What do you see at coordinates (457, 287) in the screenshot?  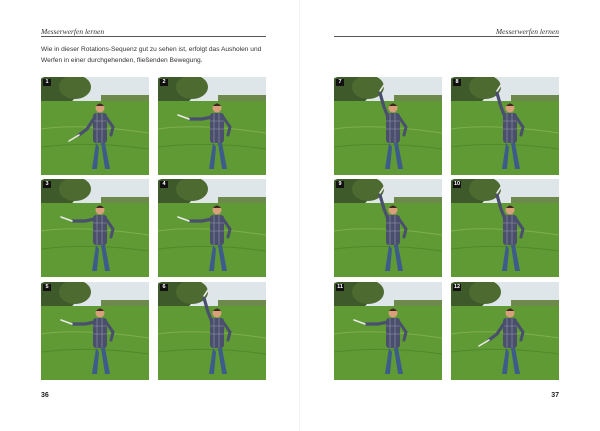 I see `photo-number-badge: 12` at bounding box center [457, 287].